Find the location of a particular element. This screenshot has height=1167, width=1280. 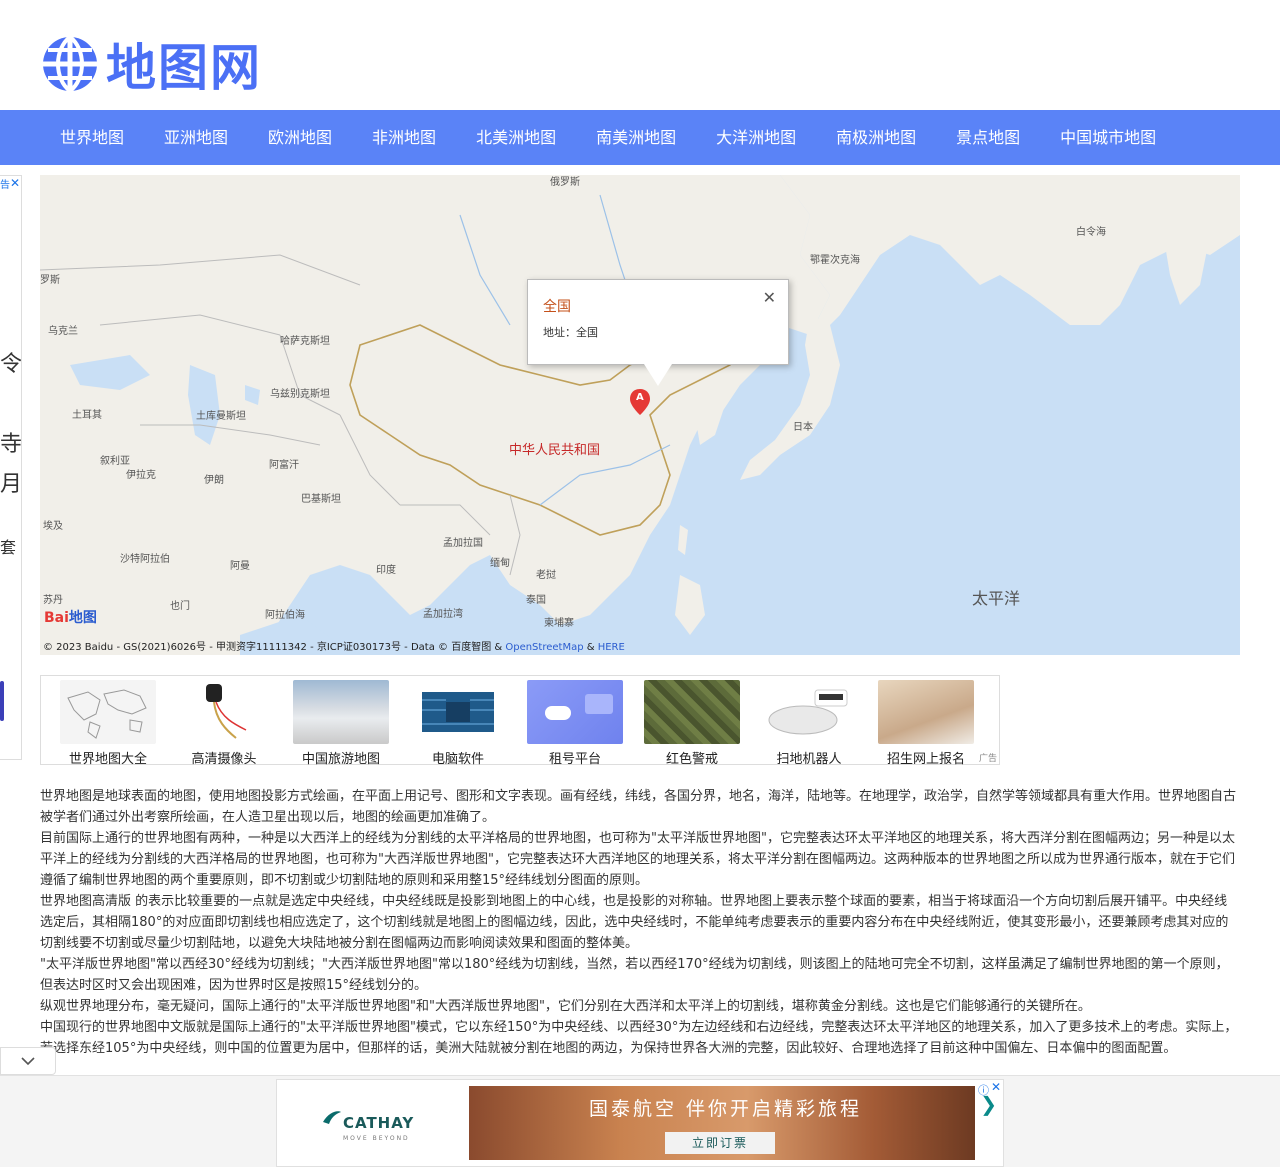

map-label: 罗斯 is located at coordinates (50, 280).